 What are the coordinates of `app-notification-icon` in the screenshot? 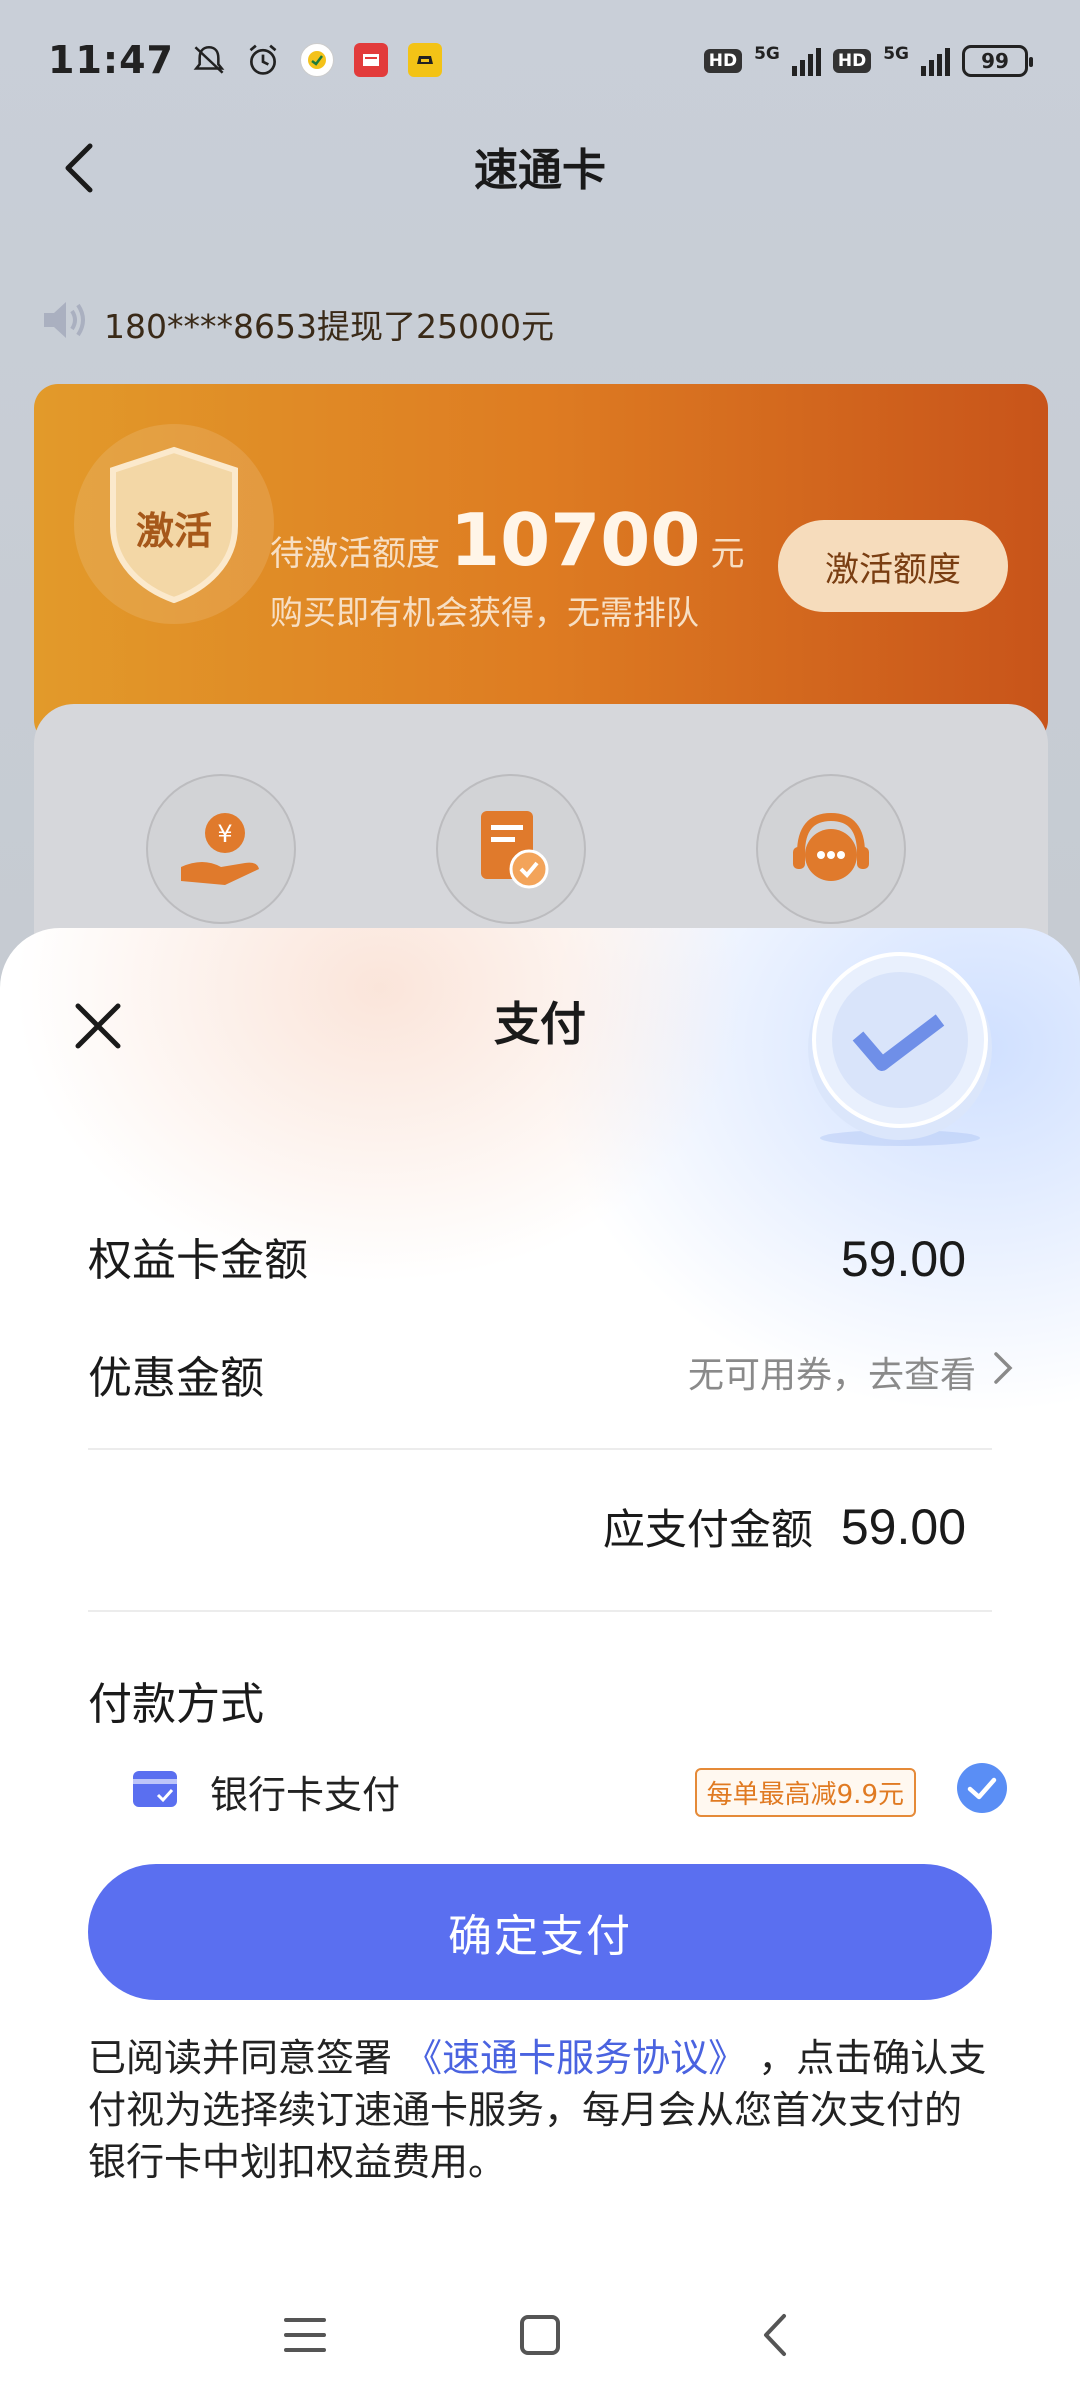 It's located at (316, 60).